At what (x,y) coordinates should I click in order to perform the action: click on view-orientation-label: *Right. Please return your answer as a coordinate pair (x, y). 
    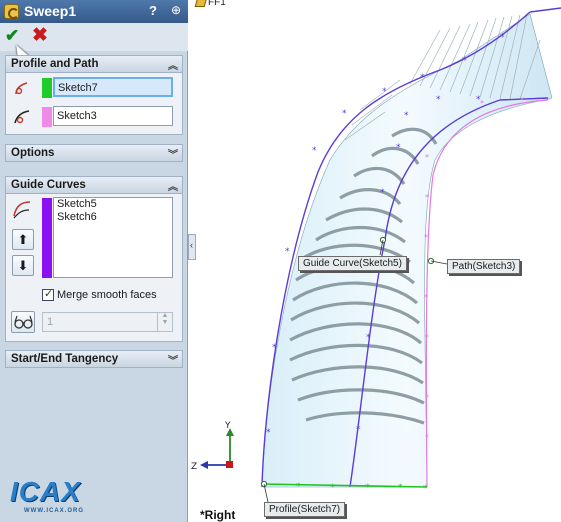
    Looking at the image, I should click on (218, 515).